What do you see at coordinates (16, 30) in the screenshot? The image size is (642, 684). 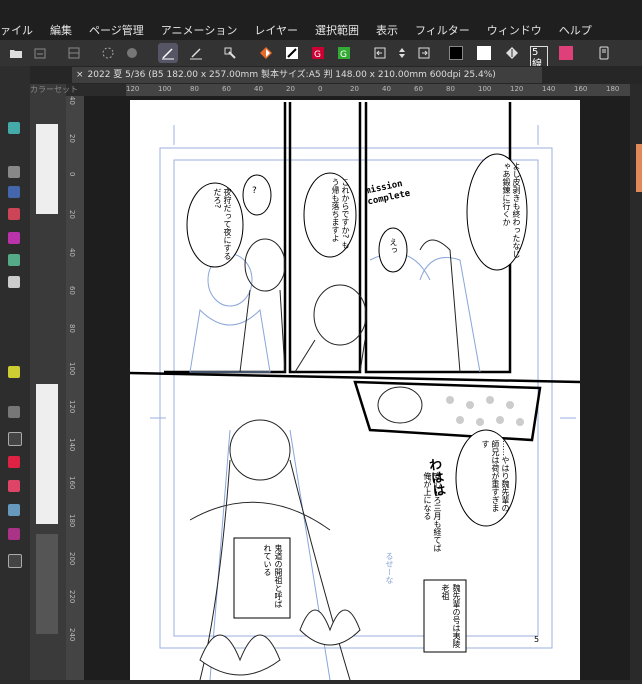 I see `menu-item-0: ァイル` at bounding box center [16, 30].